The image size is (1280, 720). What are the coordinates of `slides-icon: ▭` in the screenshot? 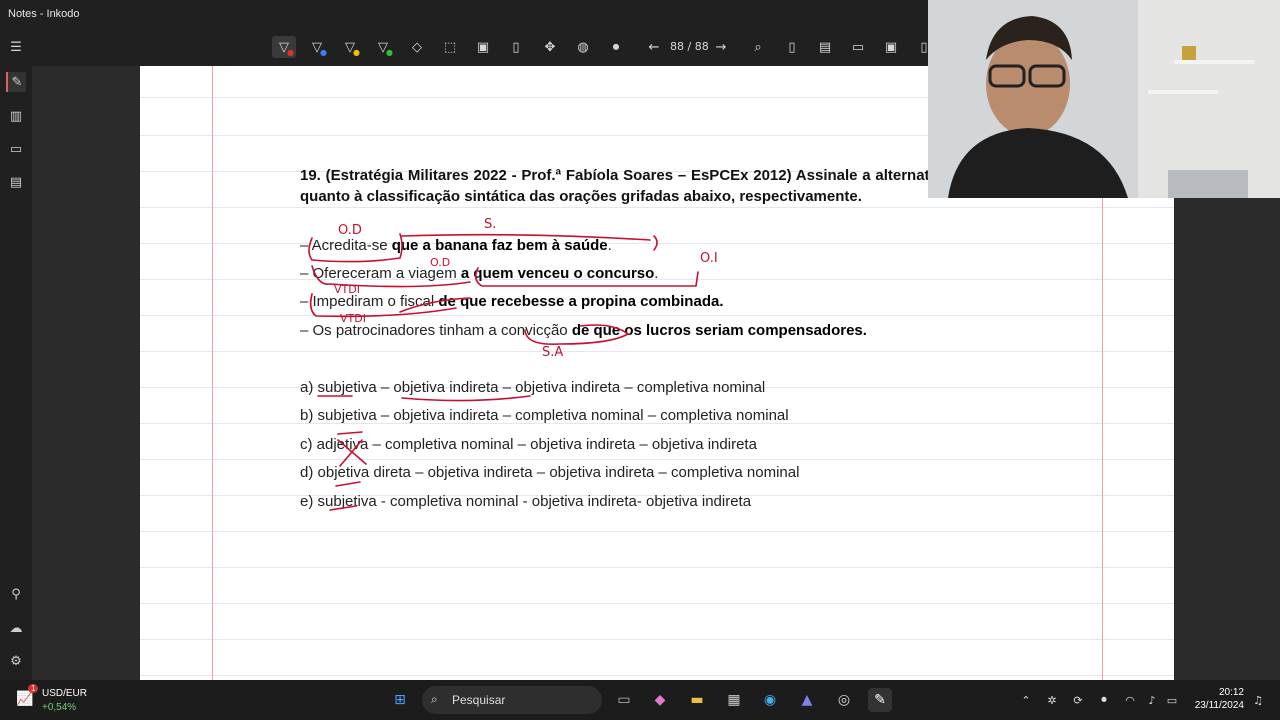 It's located at (16, 149).